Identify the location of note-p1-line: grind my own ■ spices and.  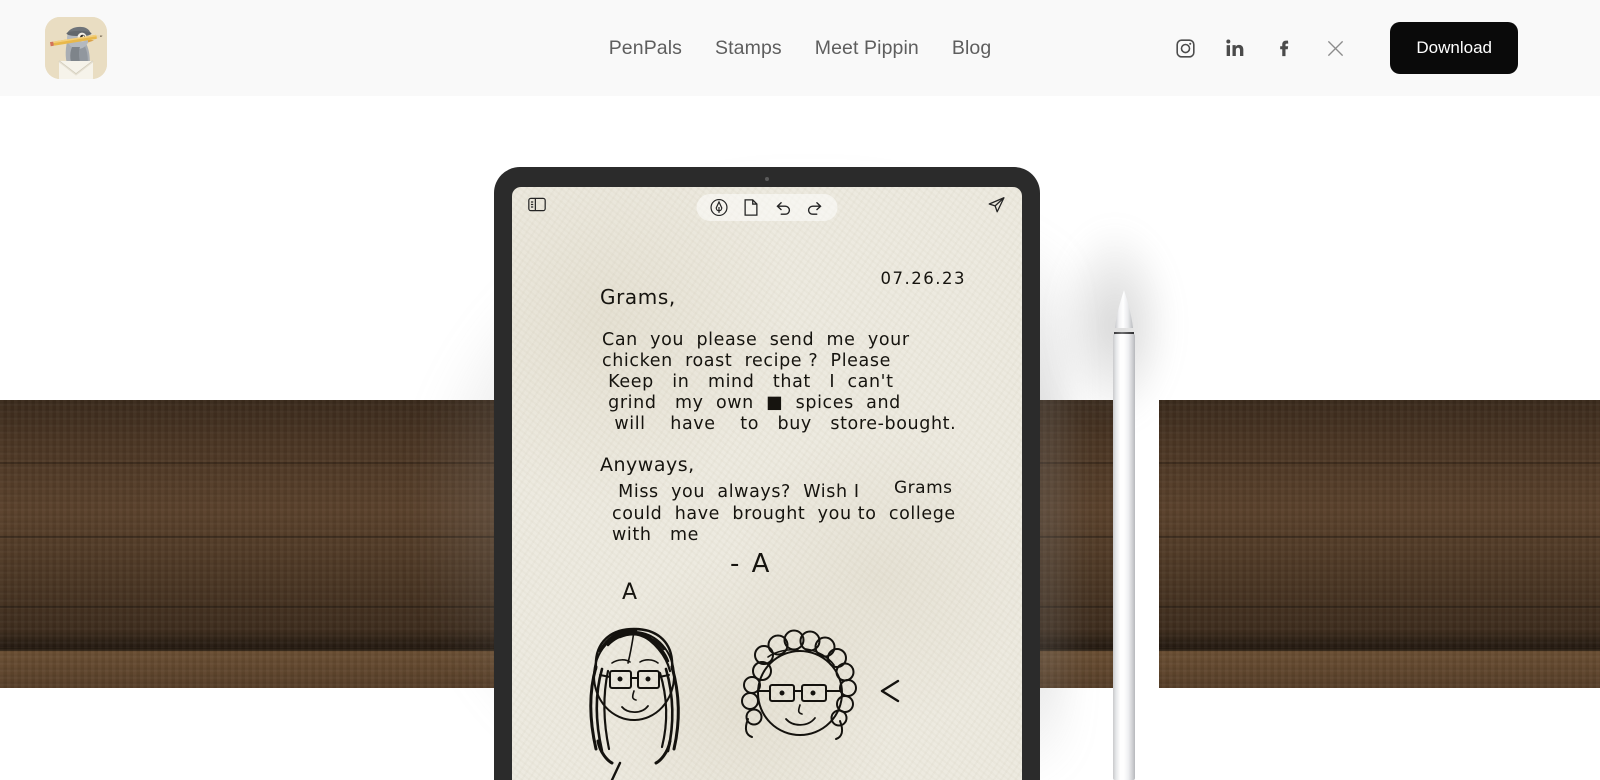
(751, 403).